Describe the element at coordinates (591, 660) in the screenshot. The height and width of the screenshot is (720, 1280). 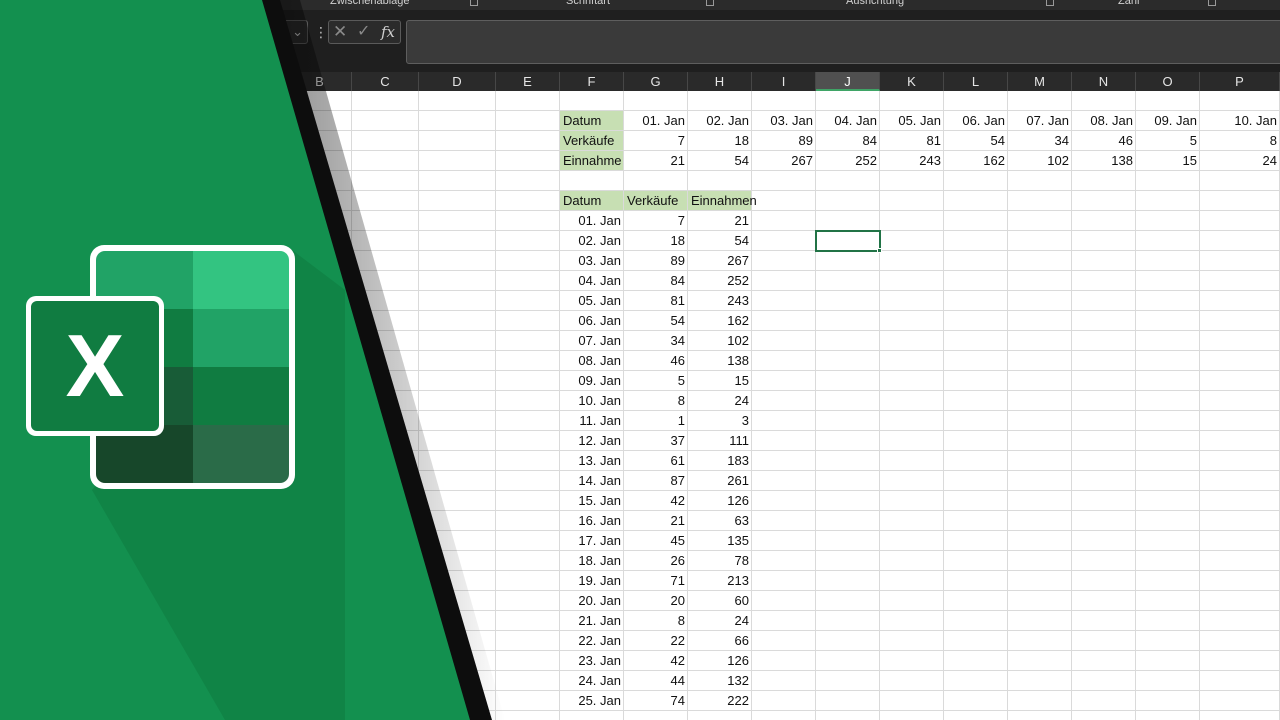
I see `table-cell: 23. Jan` at that location.